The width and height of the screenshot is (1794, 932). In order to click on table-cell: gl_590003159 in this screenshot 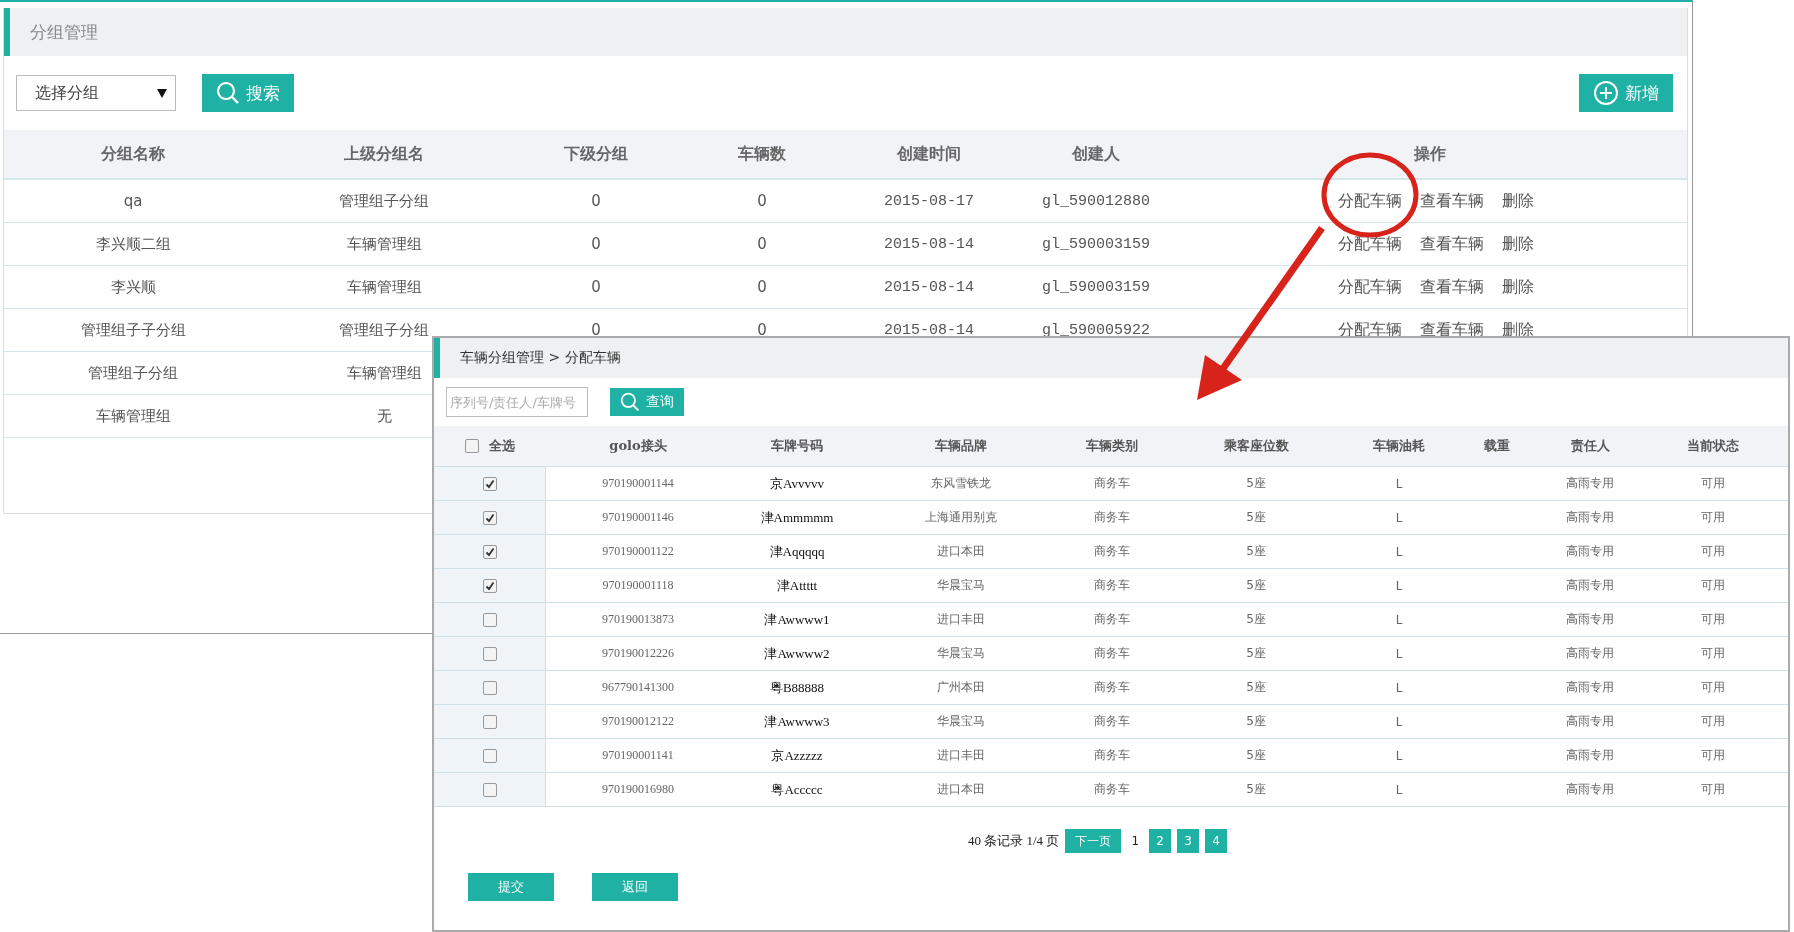, I will do `click(1096, 244)`.